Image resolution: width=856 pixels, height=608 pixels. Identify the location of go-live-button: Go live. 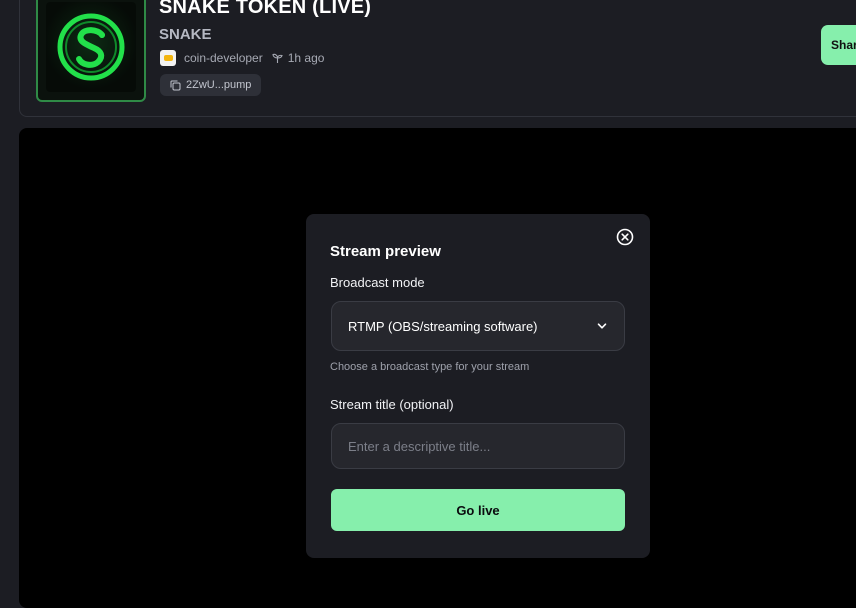
(478, 510).